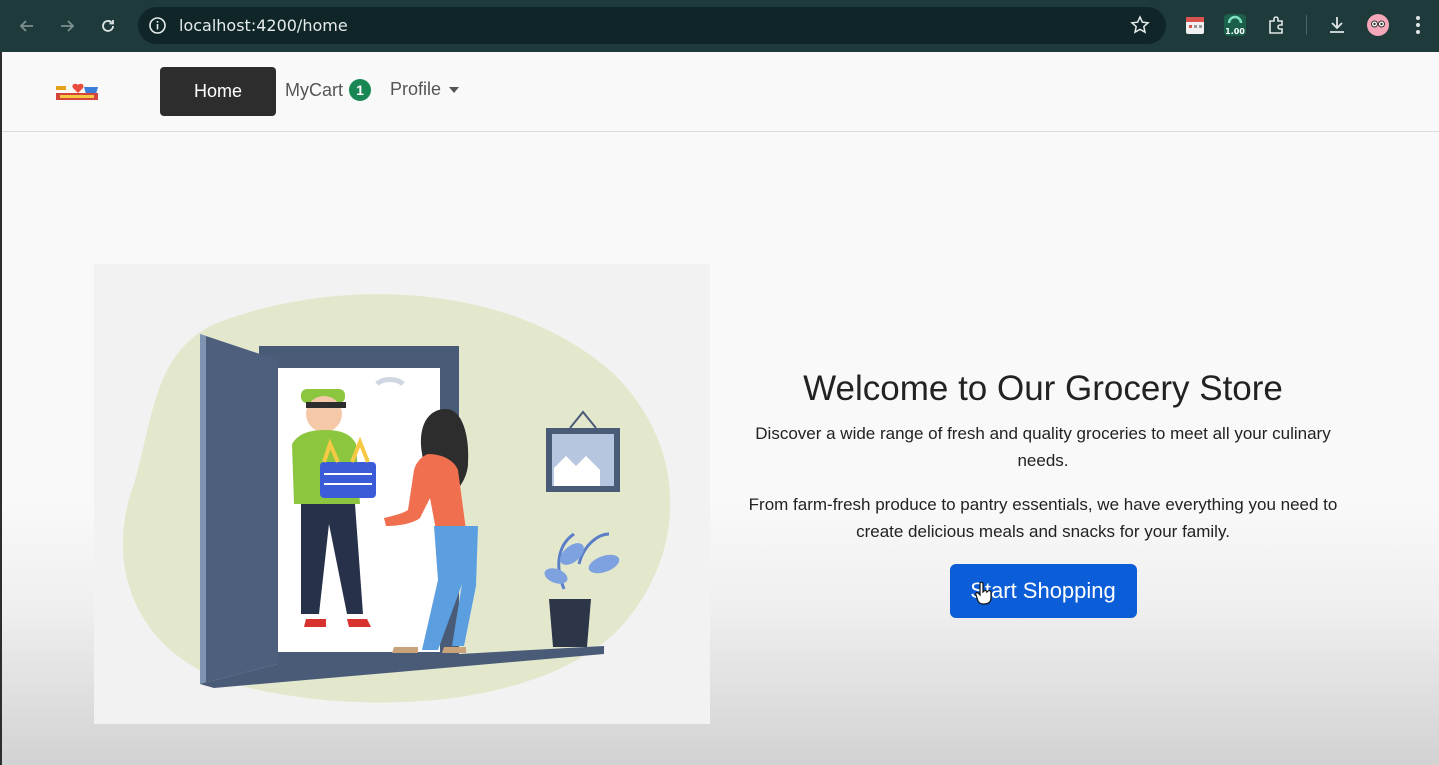  I want to click on hand-cursor-icon, so click(984, 593).